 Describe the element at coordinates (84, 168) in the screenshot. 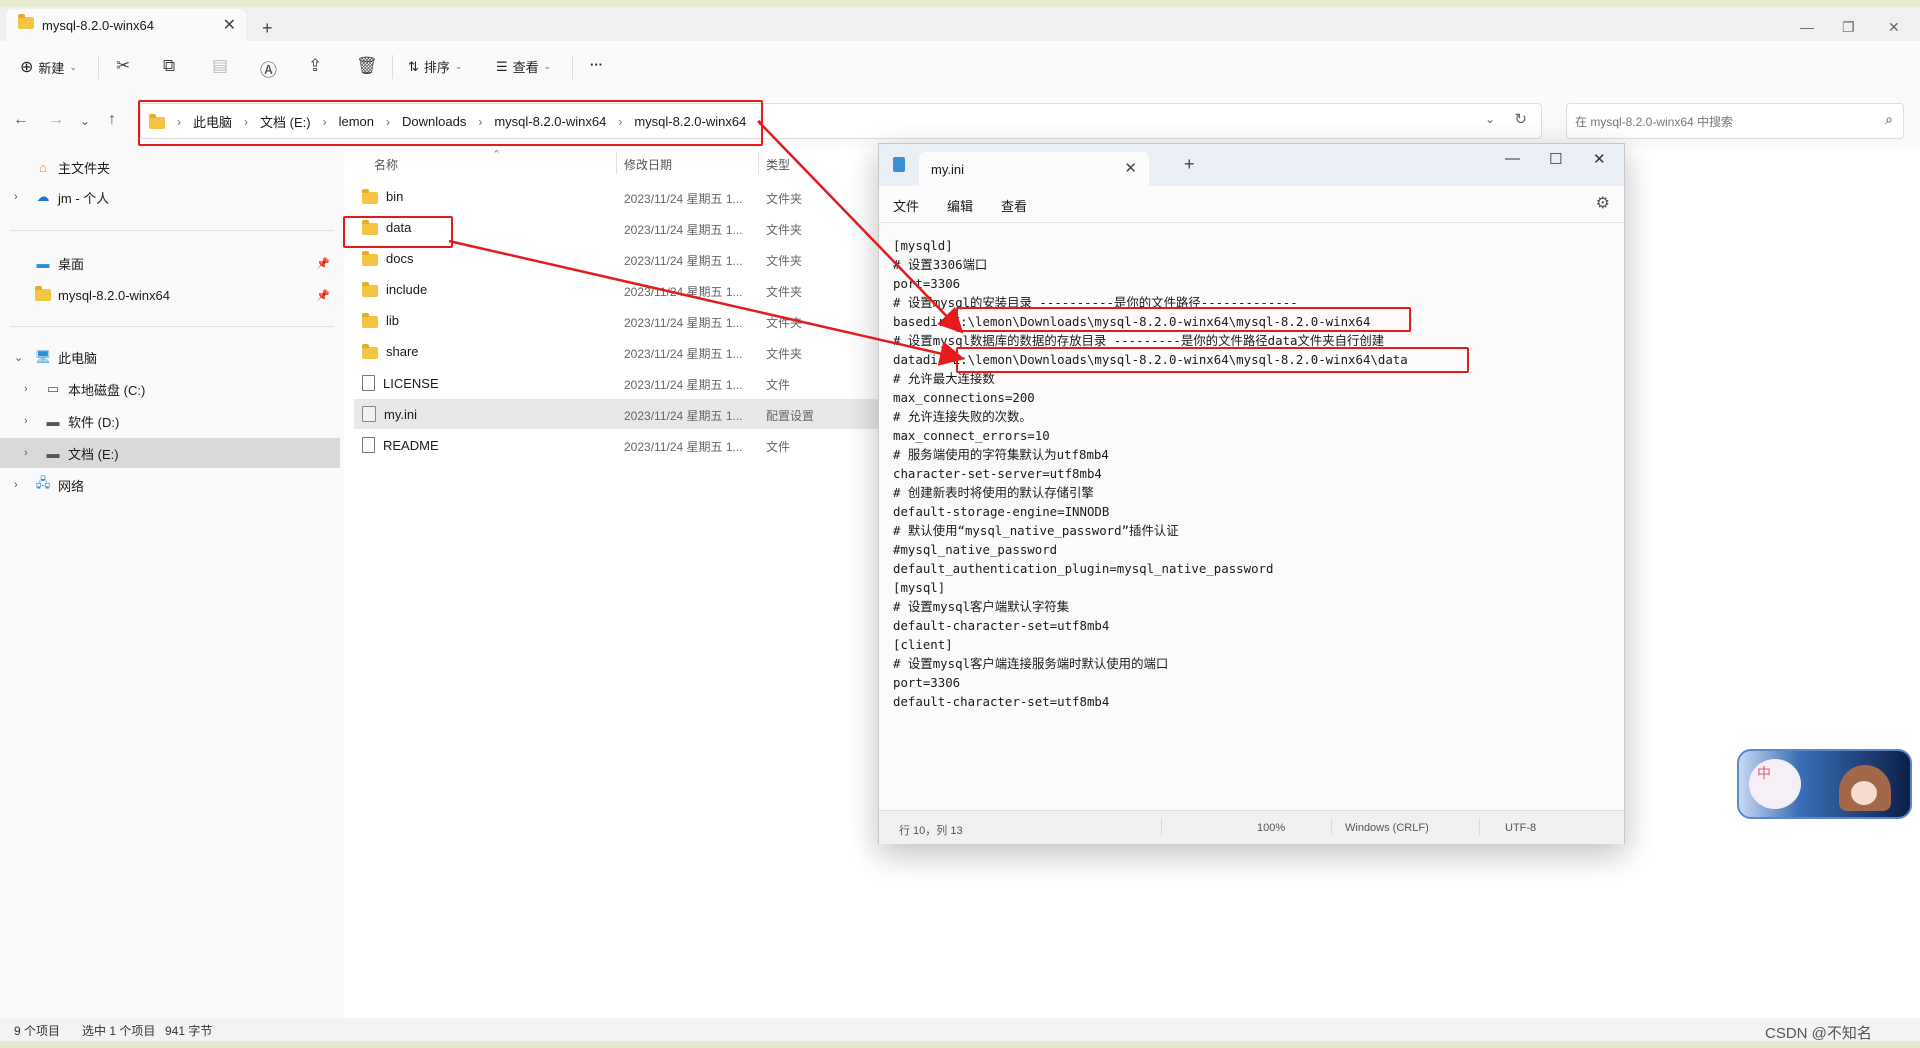

I see `sidebar-item-label: 主文件夹` at that location.